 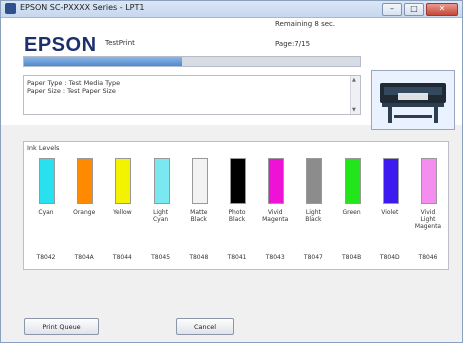 I want to click on ink-code-label: T804B, so click(x=351, y=257).